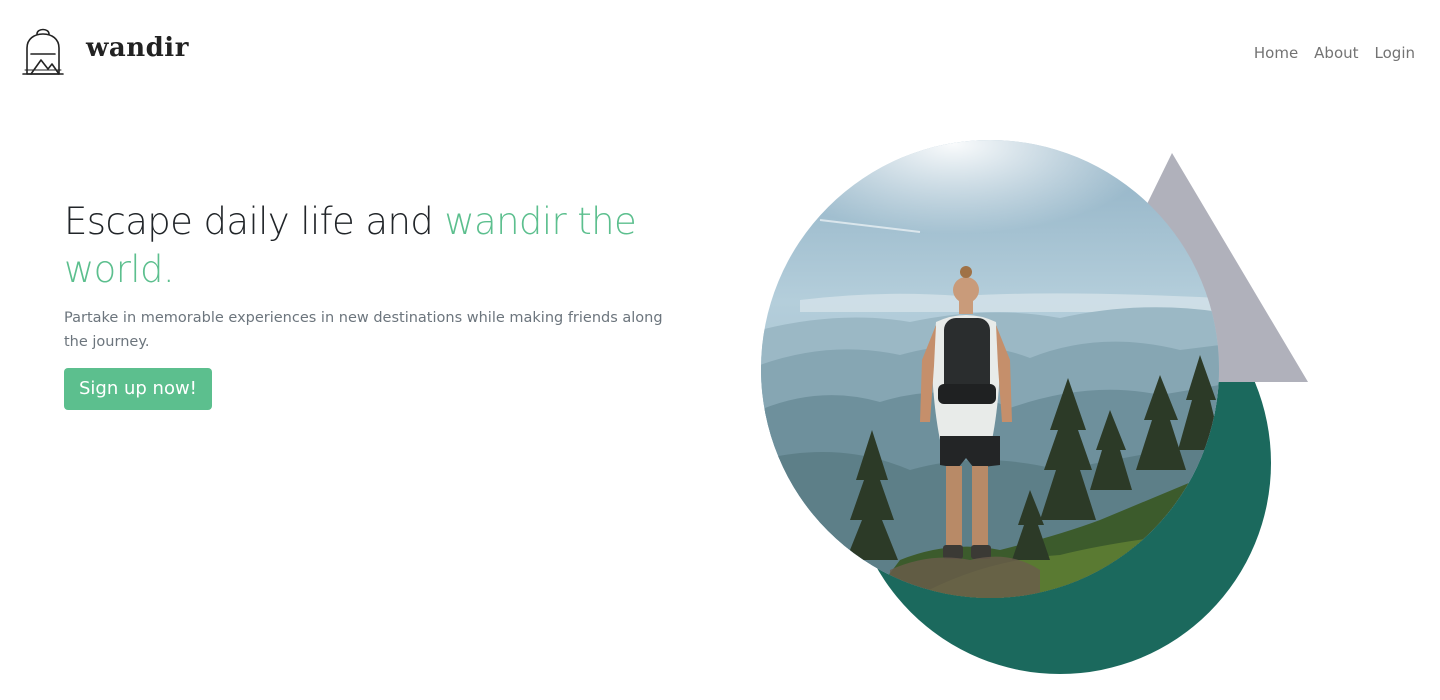 The image size is (1440, 700). What do you see at coordinates (1395, 53) in the screenshot?
I see `nav-login-link: Login` at bounding box center [1395, 53].